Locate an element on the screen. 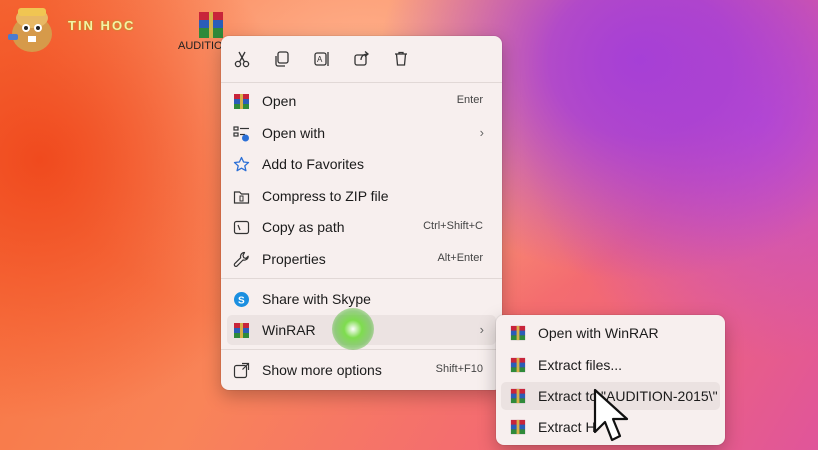 The width and height of the screenshot is (818, 450). shortcut-text: Ctrl+Shift+C is located at coordinates (453, 226).